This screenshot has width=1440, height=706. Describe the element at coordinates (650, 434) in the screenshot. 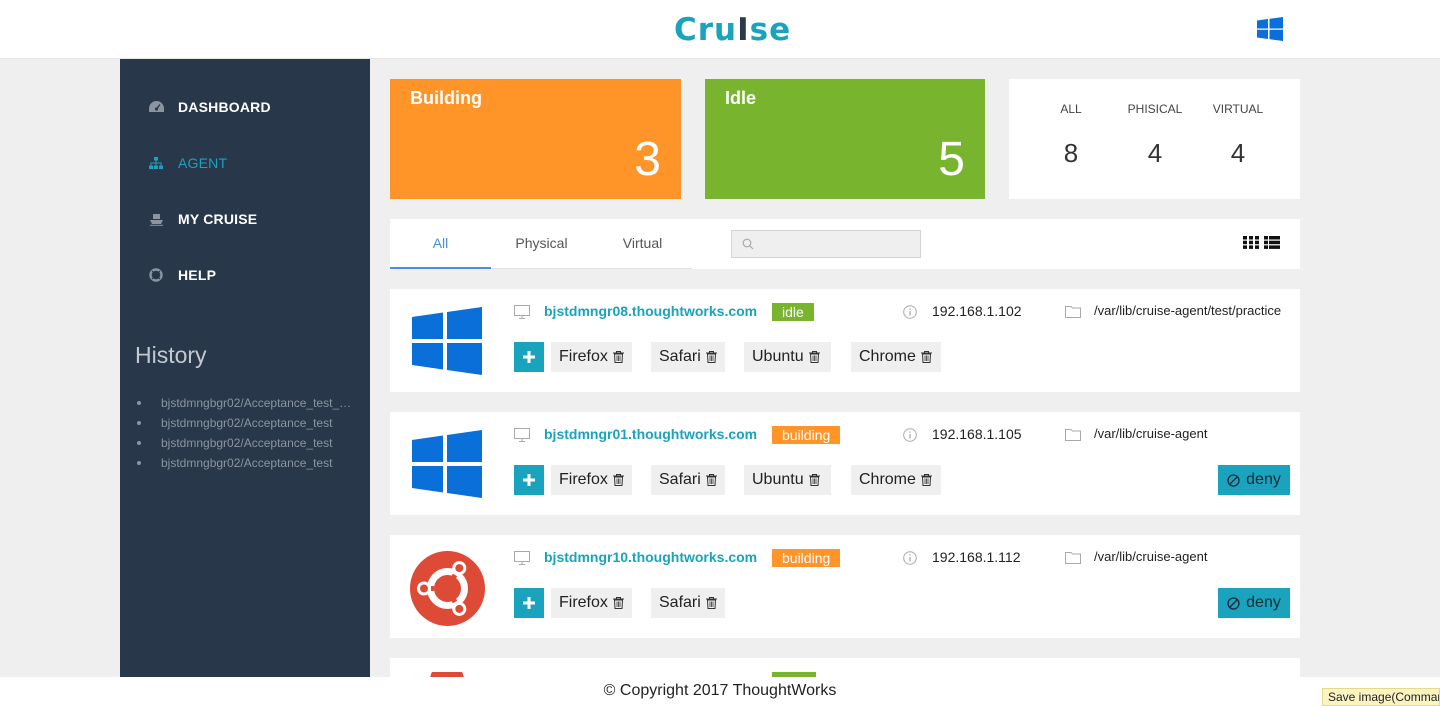

I see `agent-hostname: bjstdmngr01.thoughtworks.com` at that location.